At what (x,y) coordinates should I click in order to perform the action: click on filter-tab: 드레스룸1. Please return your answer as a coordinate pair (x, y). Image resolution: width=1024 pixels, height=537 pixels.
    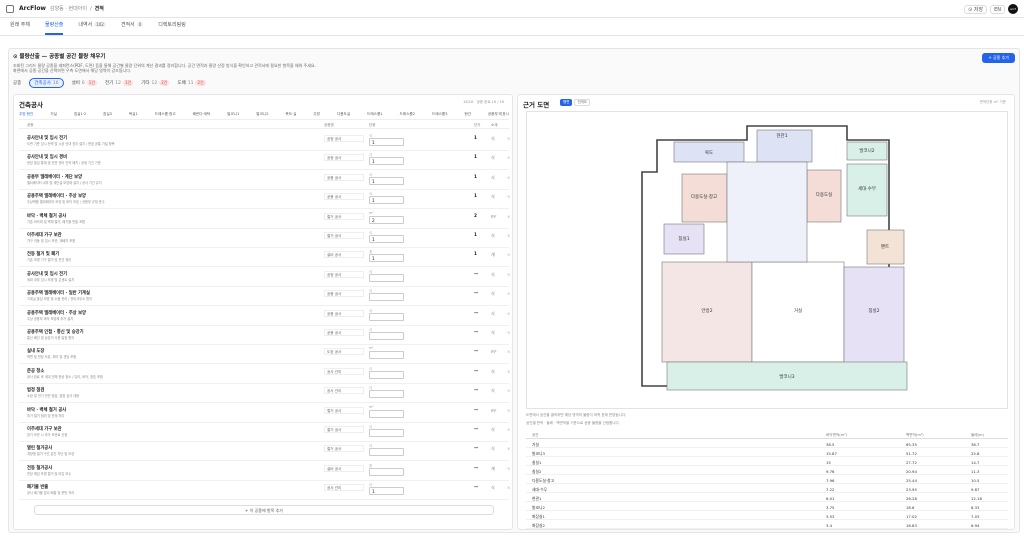
    Looking at the image, I should click on (375, 114).